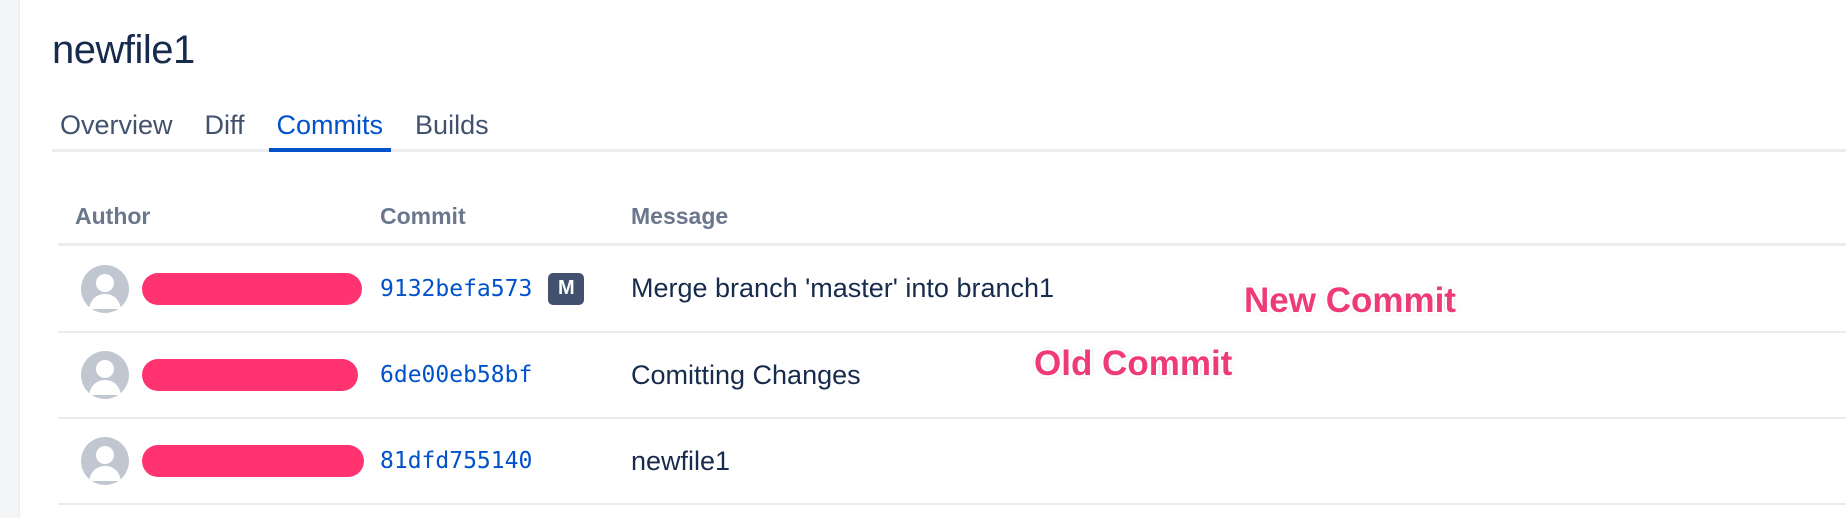  Describe the element at coordinates (10, 259) in the screenshot. I see `left-gutter` at that location.